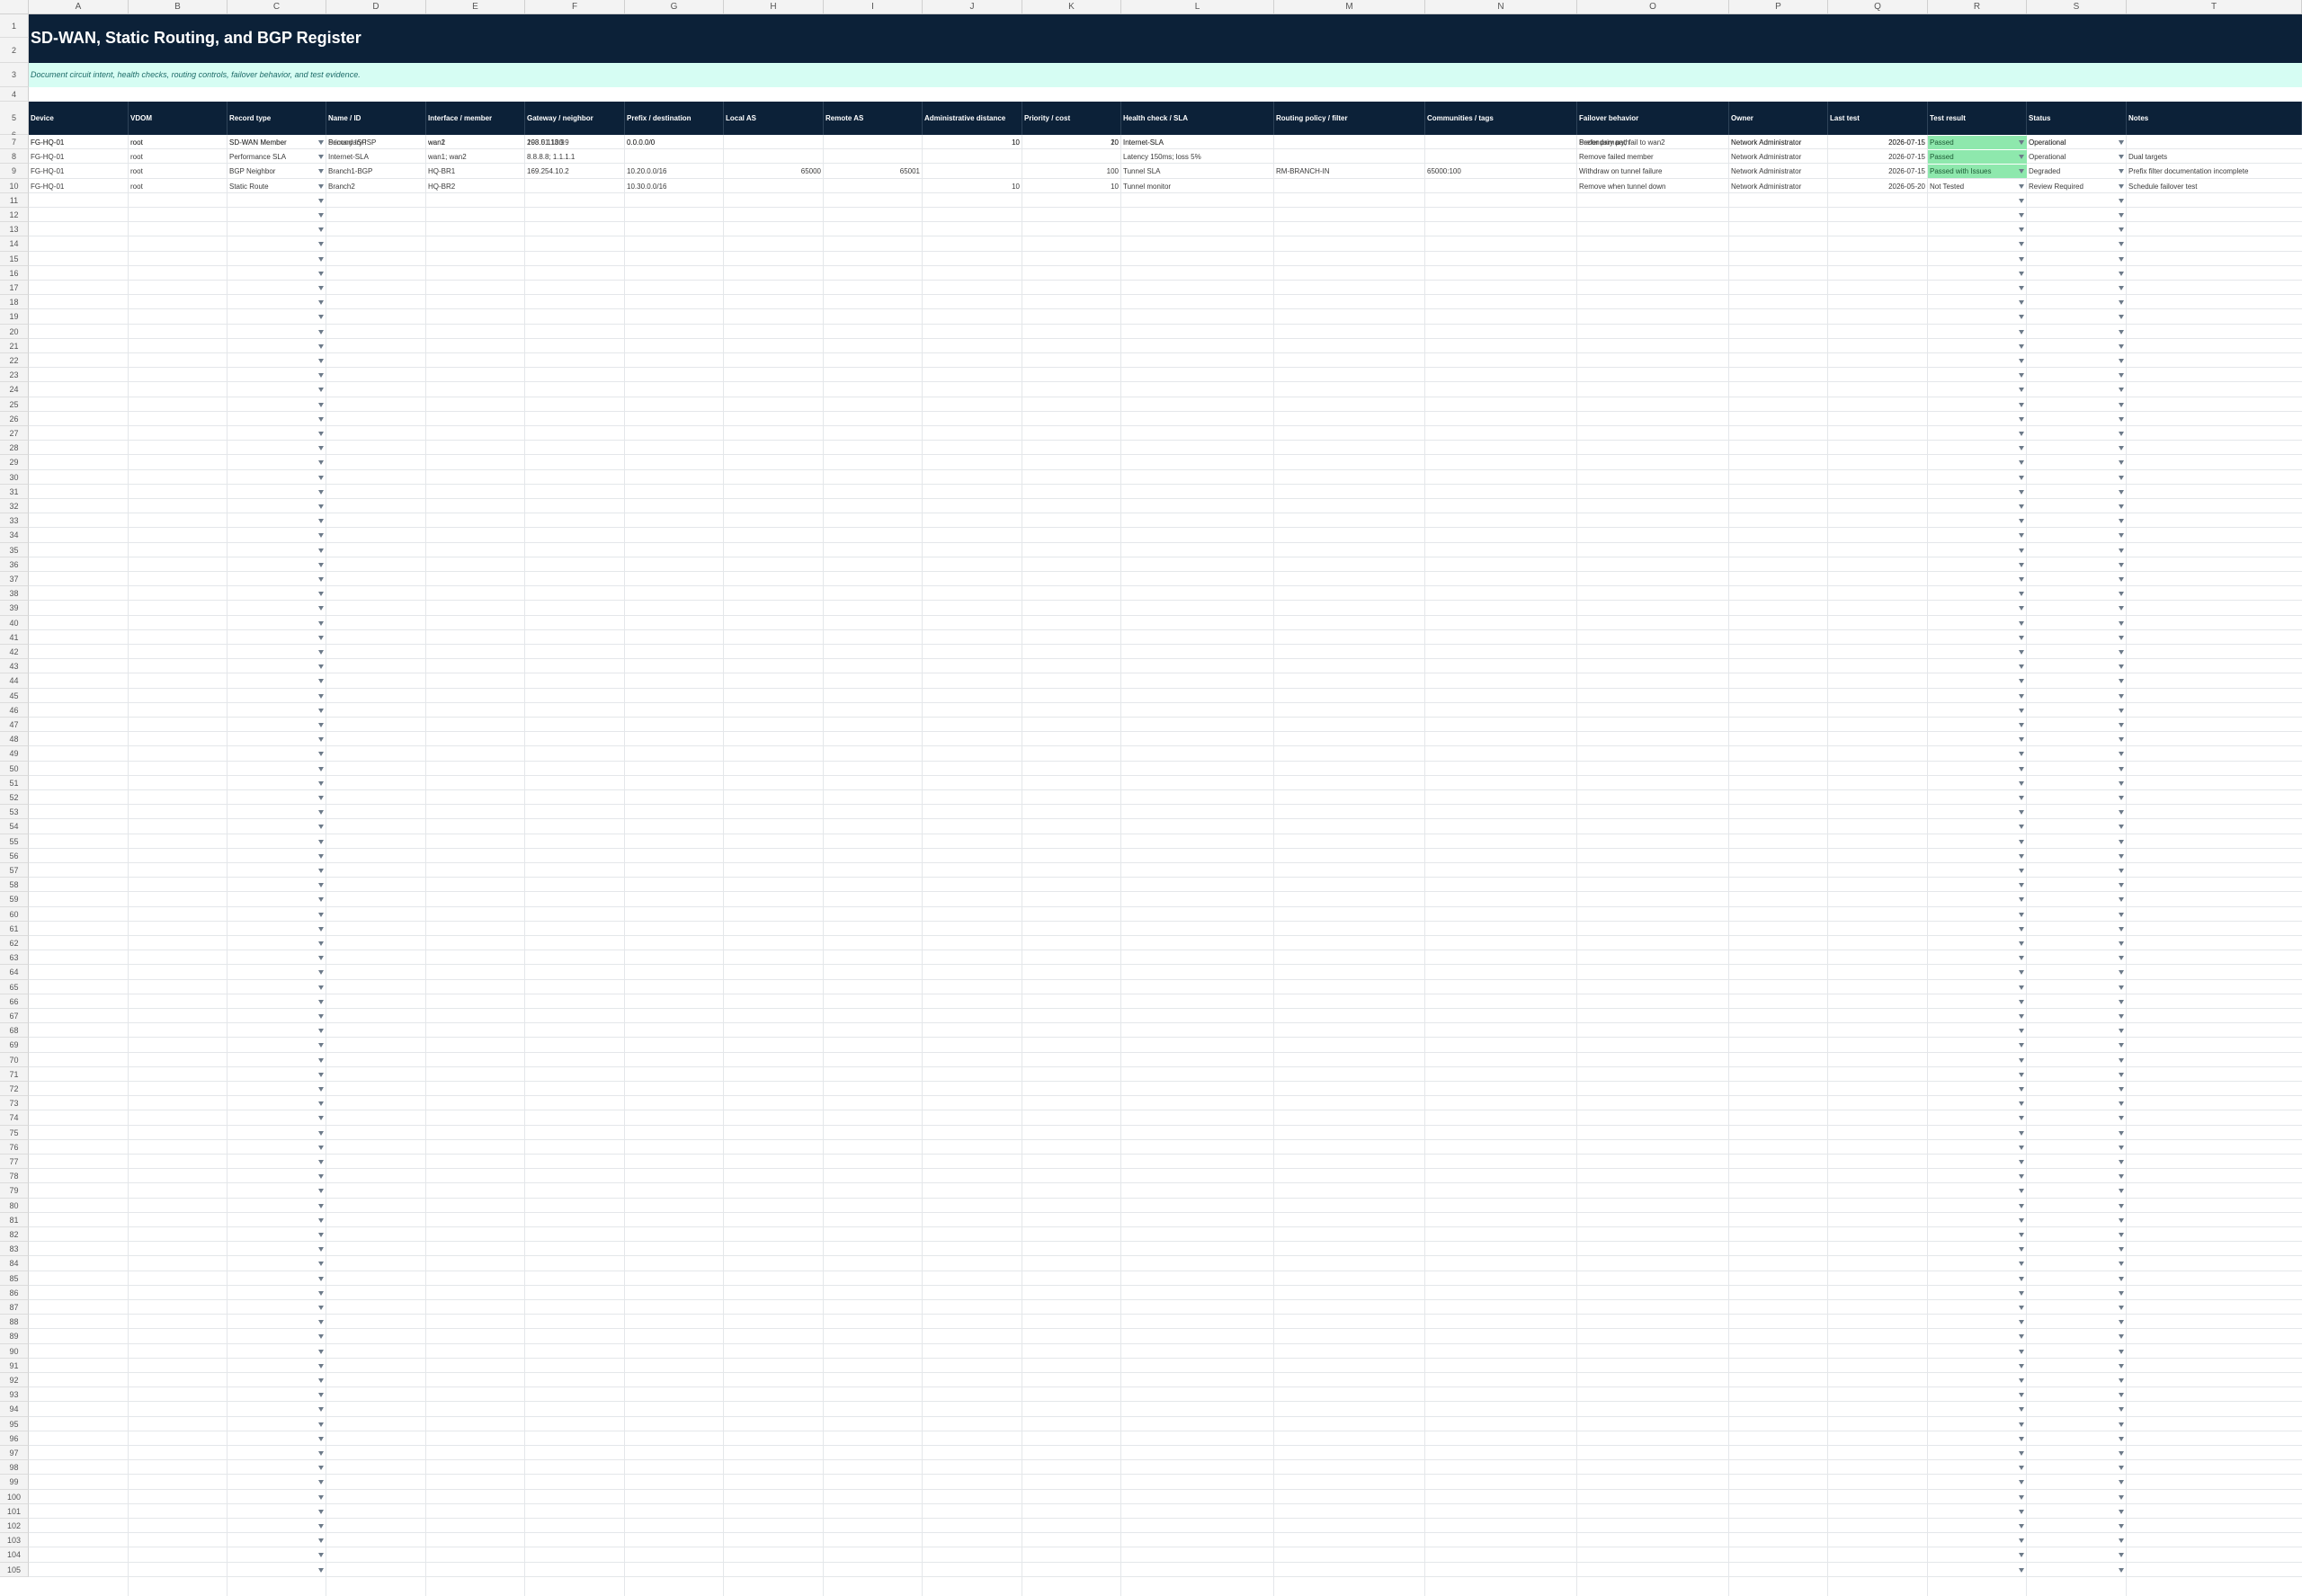  Describe the element at coordinates (1071, 118) in the screenshot. I see `header-priority-cost: Priority / cost` at that location.